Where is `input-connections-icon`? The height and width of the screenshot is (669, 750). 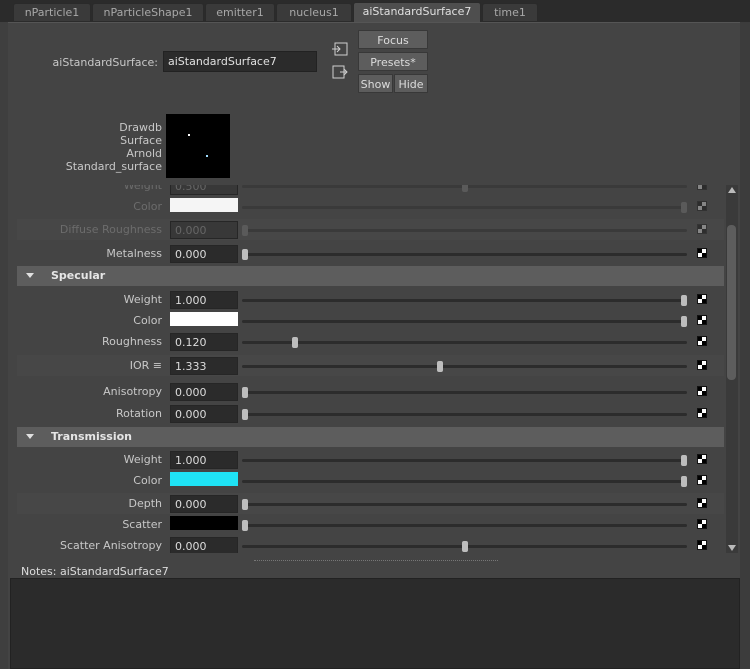
input-connections-icon is located at coordinates (340, 49).